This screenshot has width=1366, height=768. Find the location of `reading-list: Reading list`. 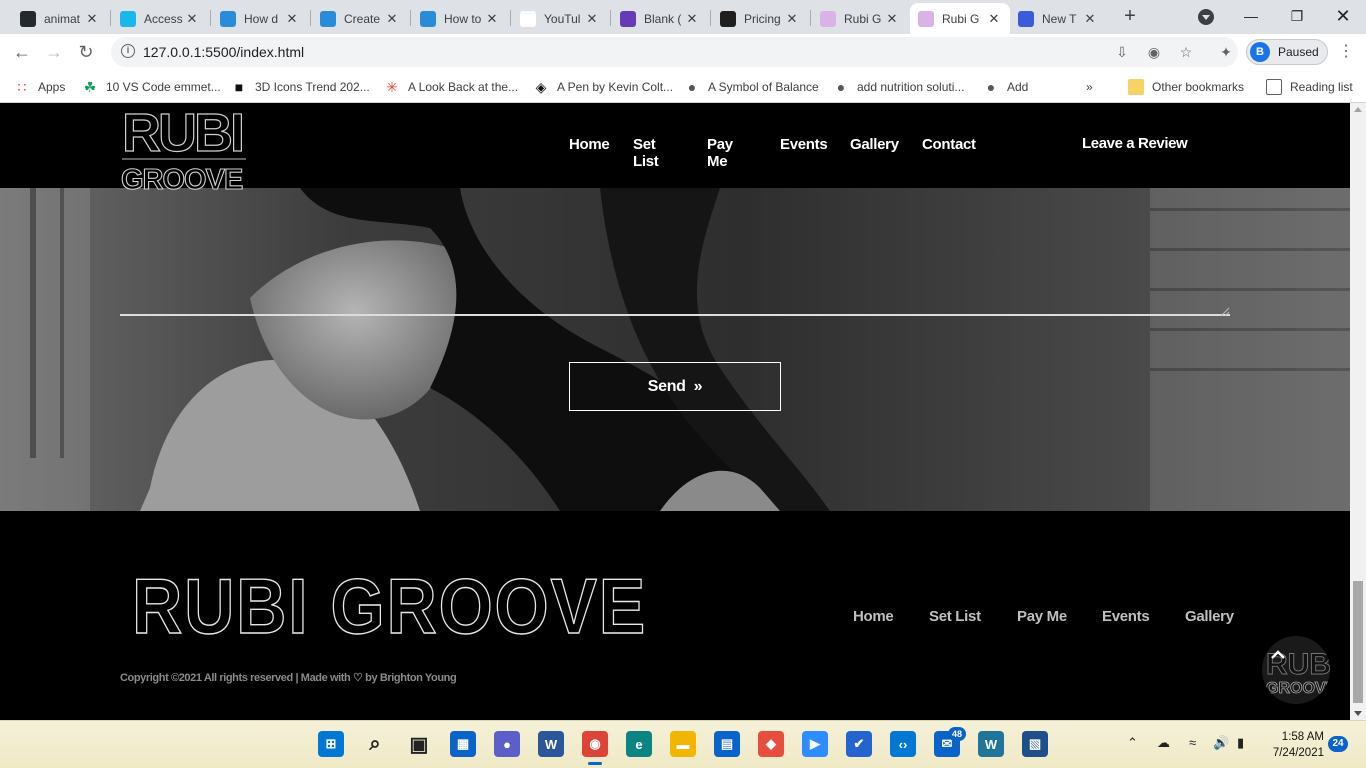

reading-list: Reading list is located at coordinates (1309, 87).